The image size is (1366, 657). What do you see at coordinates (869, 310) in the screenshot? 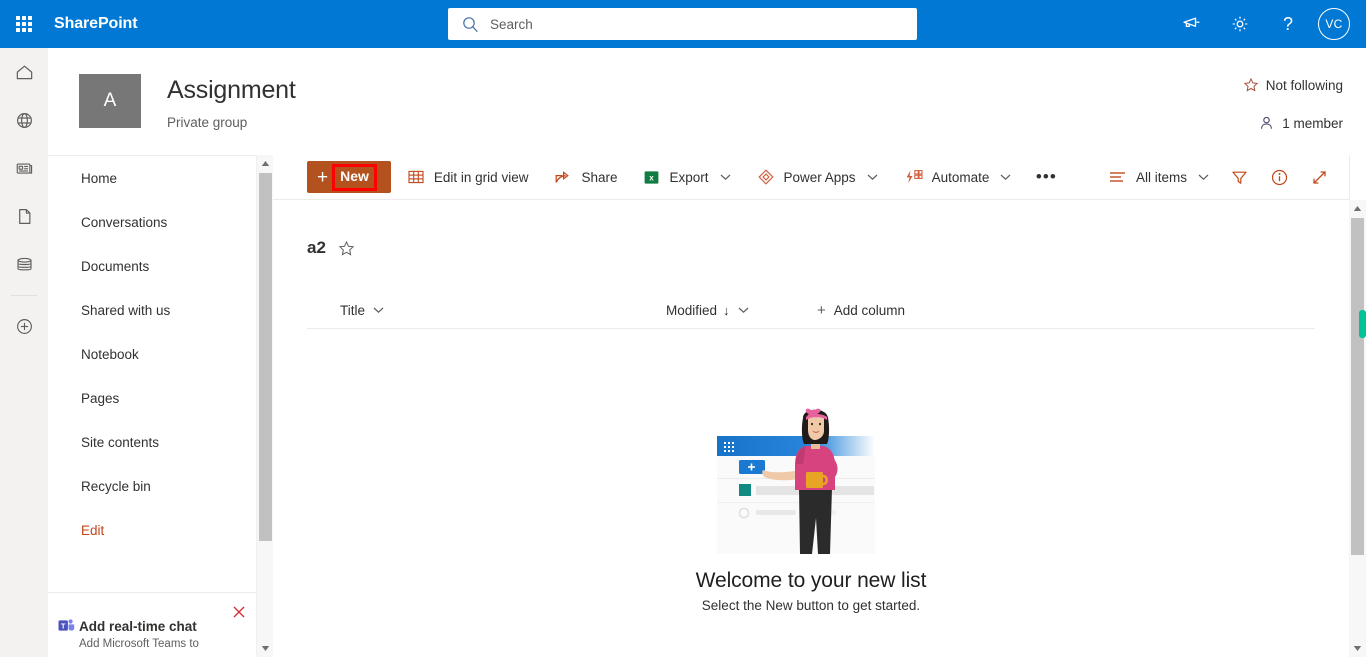
I see `add-column-label: Add column` at bounding box center [869, 310].